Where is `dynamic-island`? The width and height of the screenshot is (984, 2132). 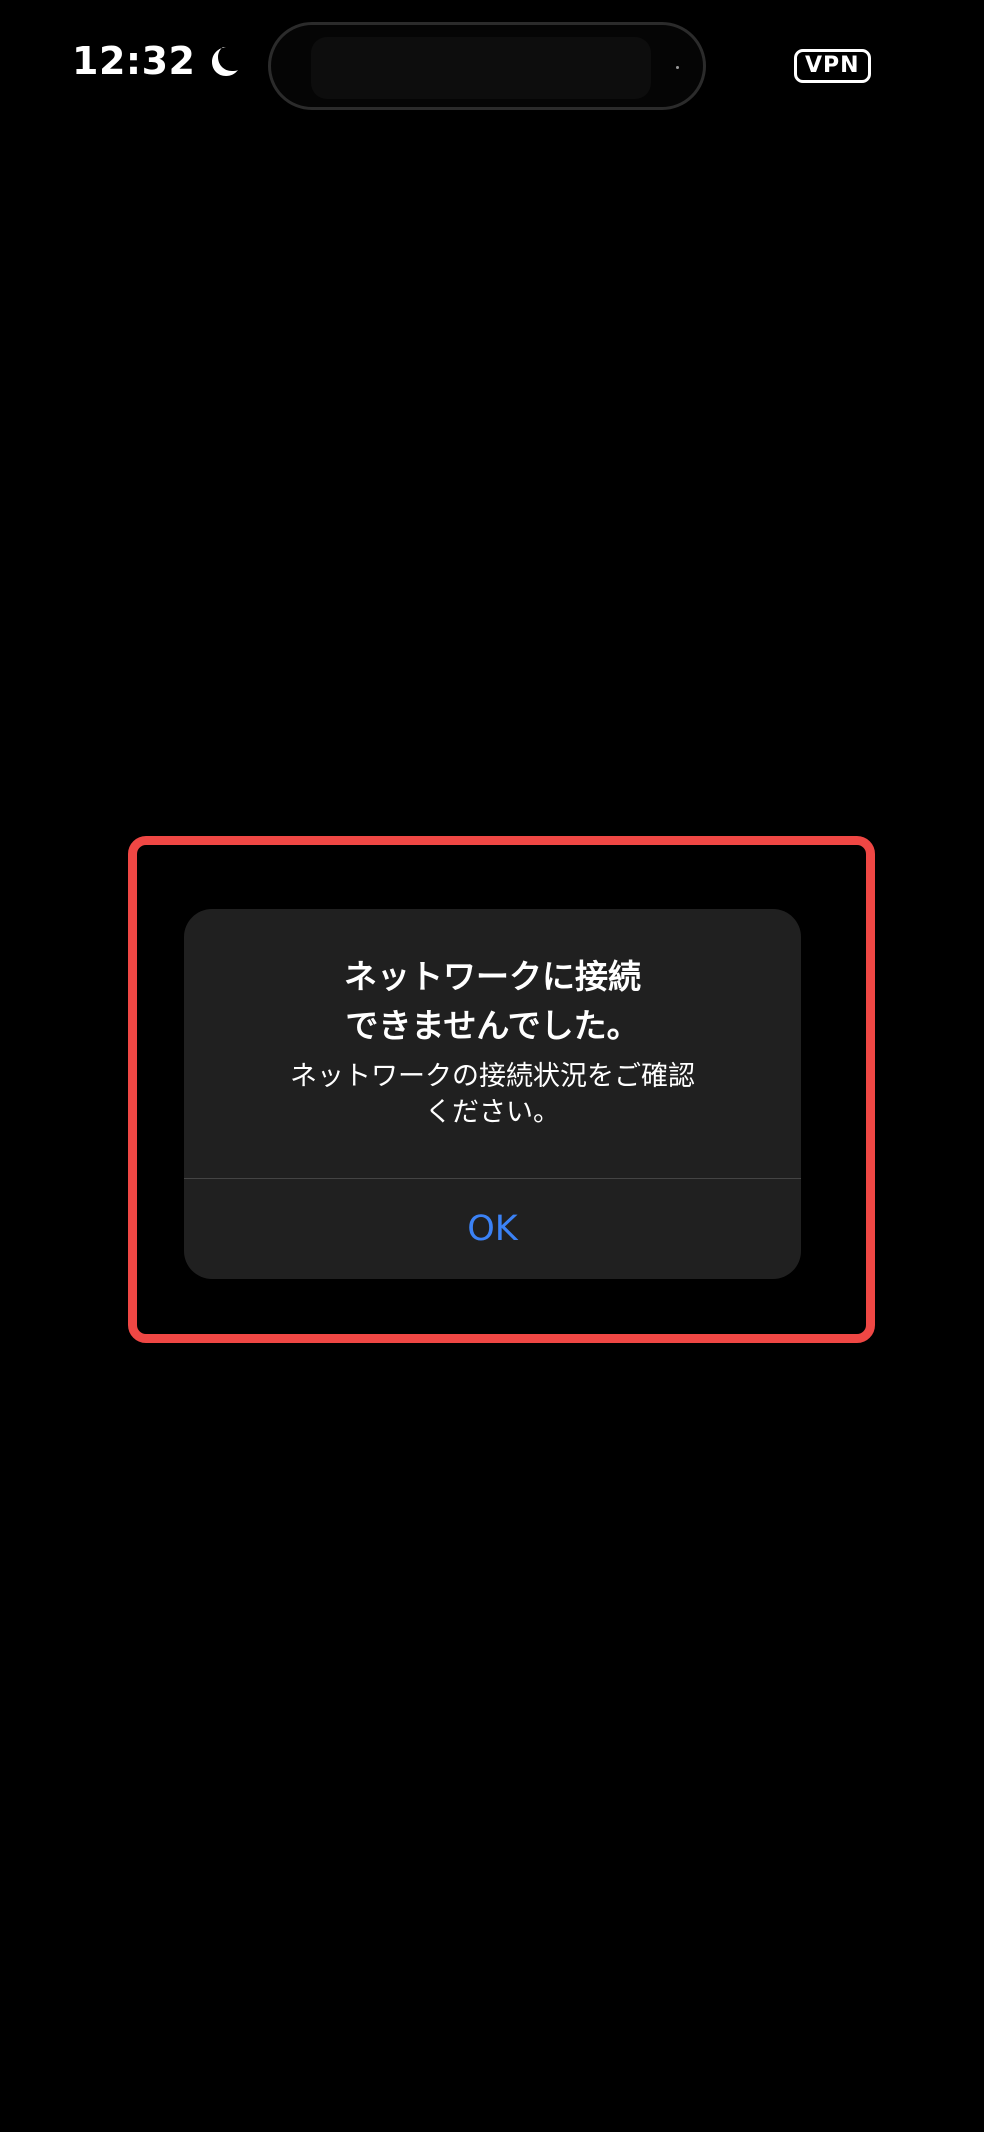 dynamic-island is located at coordinates (487, 66).